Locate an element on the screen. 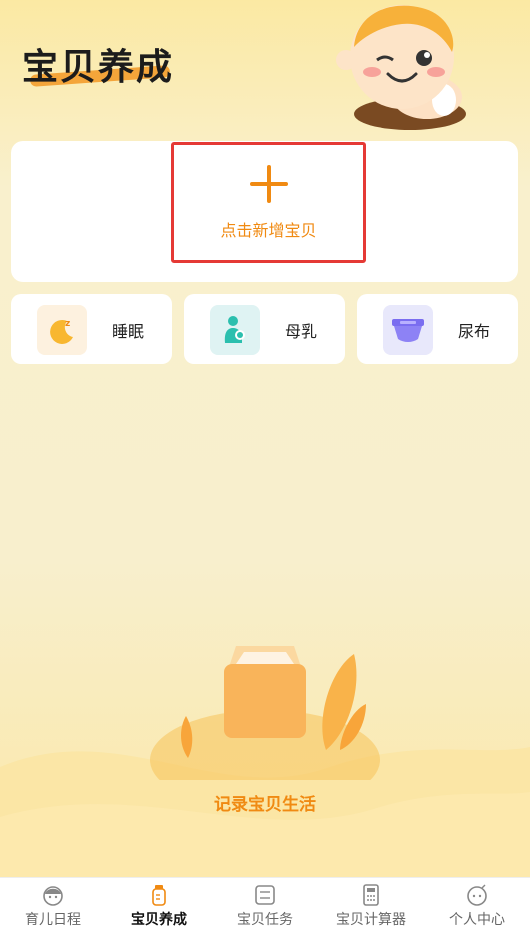 The image size is (530, 935). baby-mascot-illustration is located at coordinates (401, 67).